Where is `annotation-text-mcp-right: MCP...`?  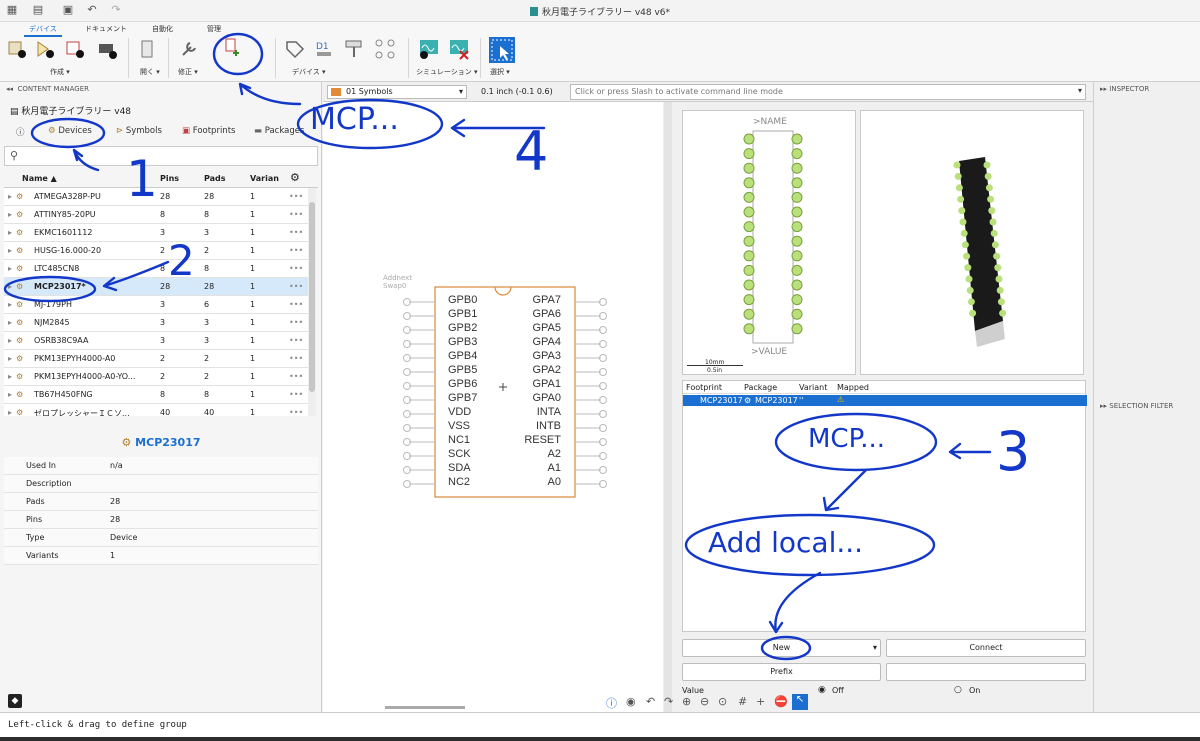
annotation-text-mcp-right: MCP... is located at coordinates (847, 439).